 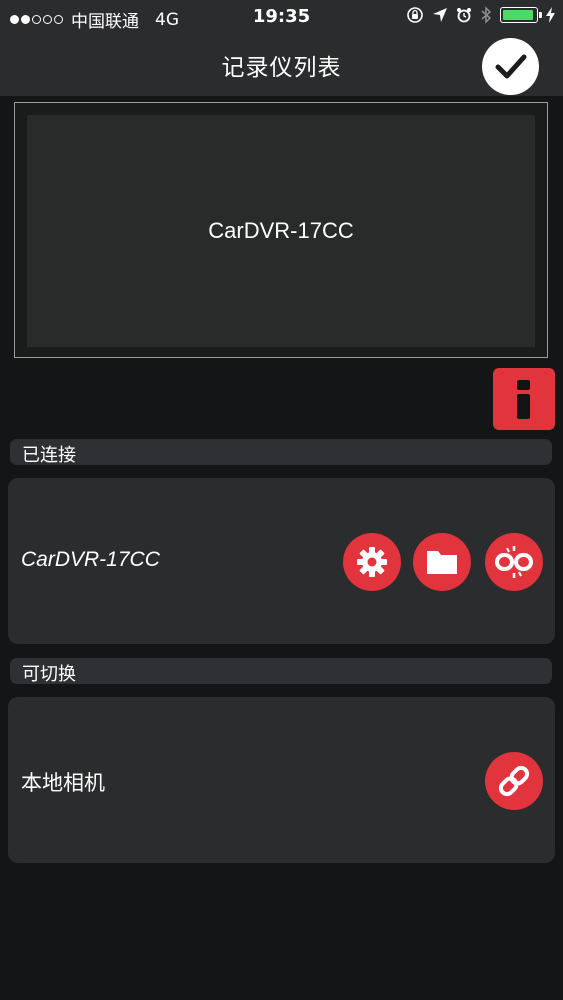 What do you see at coordinates (63, 783) in the screenshot?
I see `switchable-device-name: 本地相机` at bounding box center [63, 783].